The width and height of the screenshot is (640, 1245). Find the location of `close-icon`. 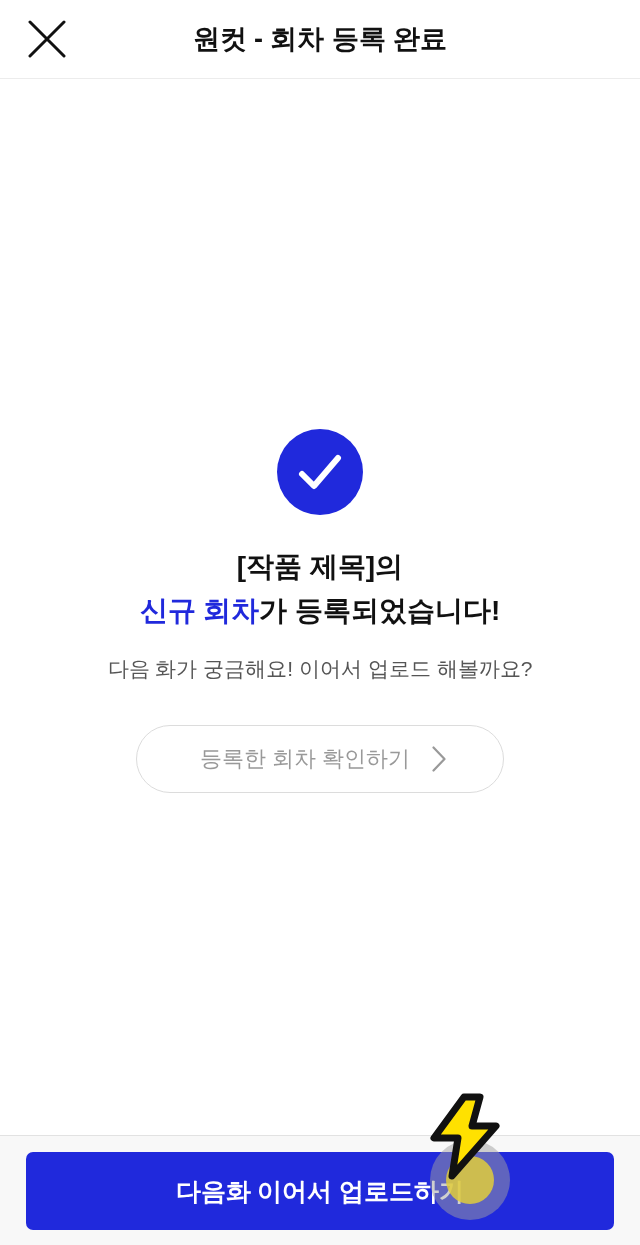

close-icon is located at coordinates (47, 39).